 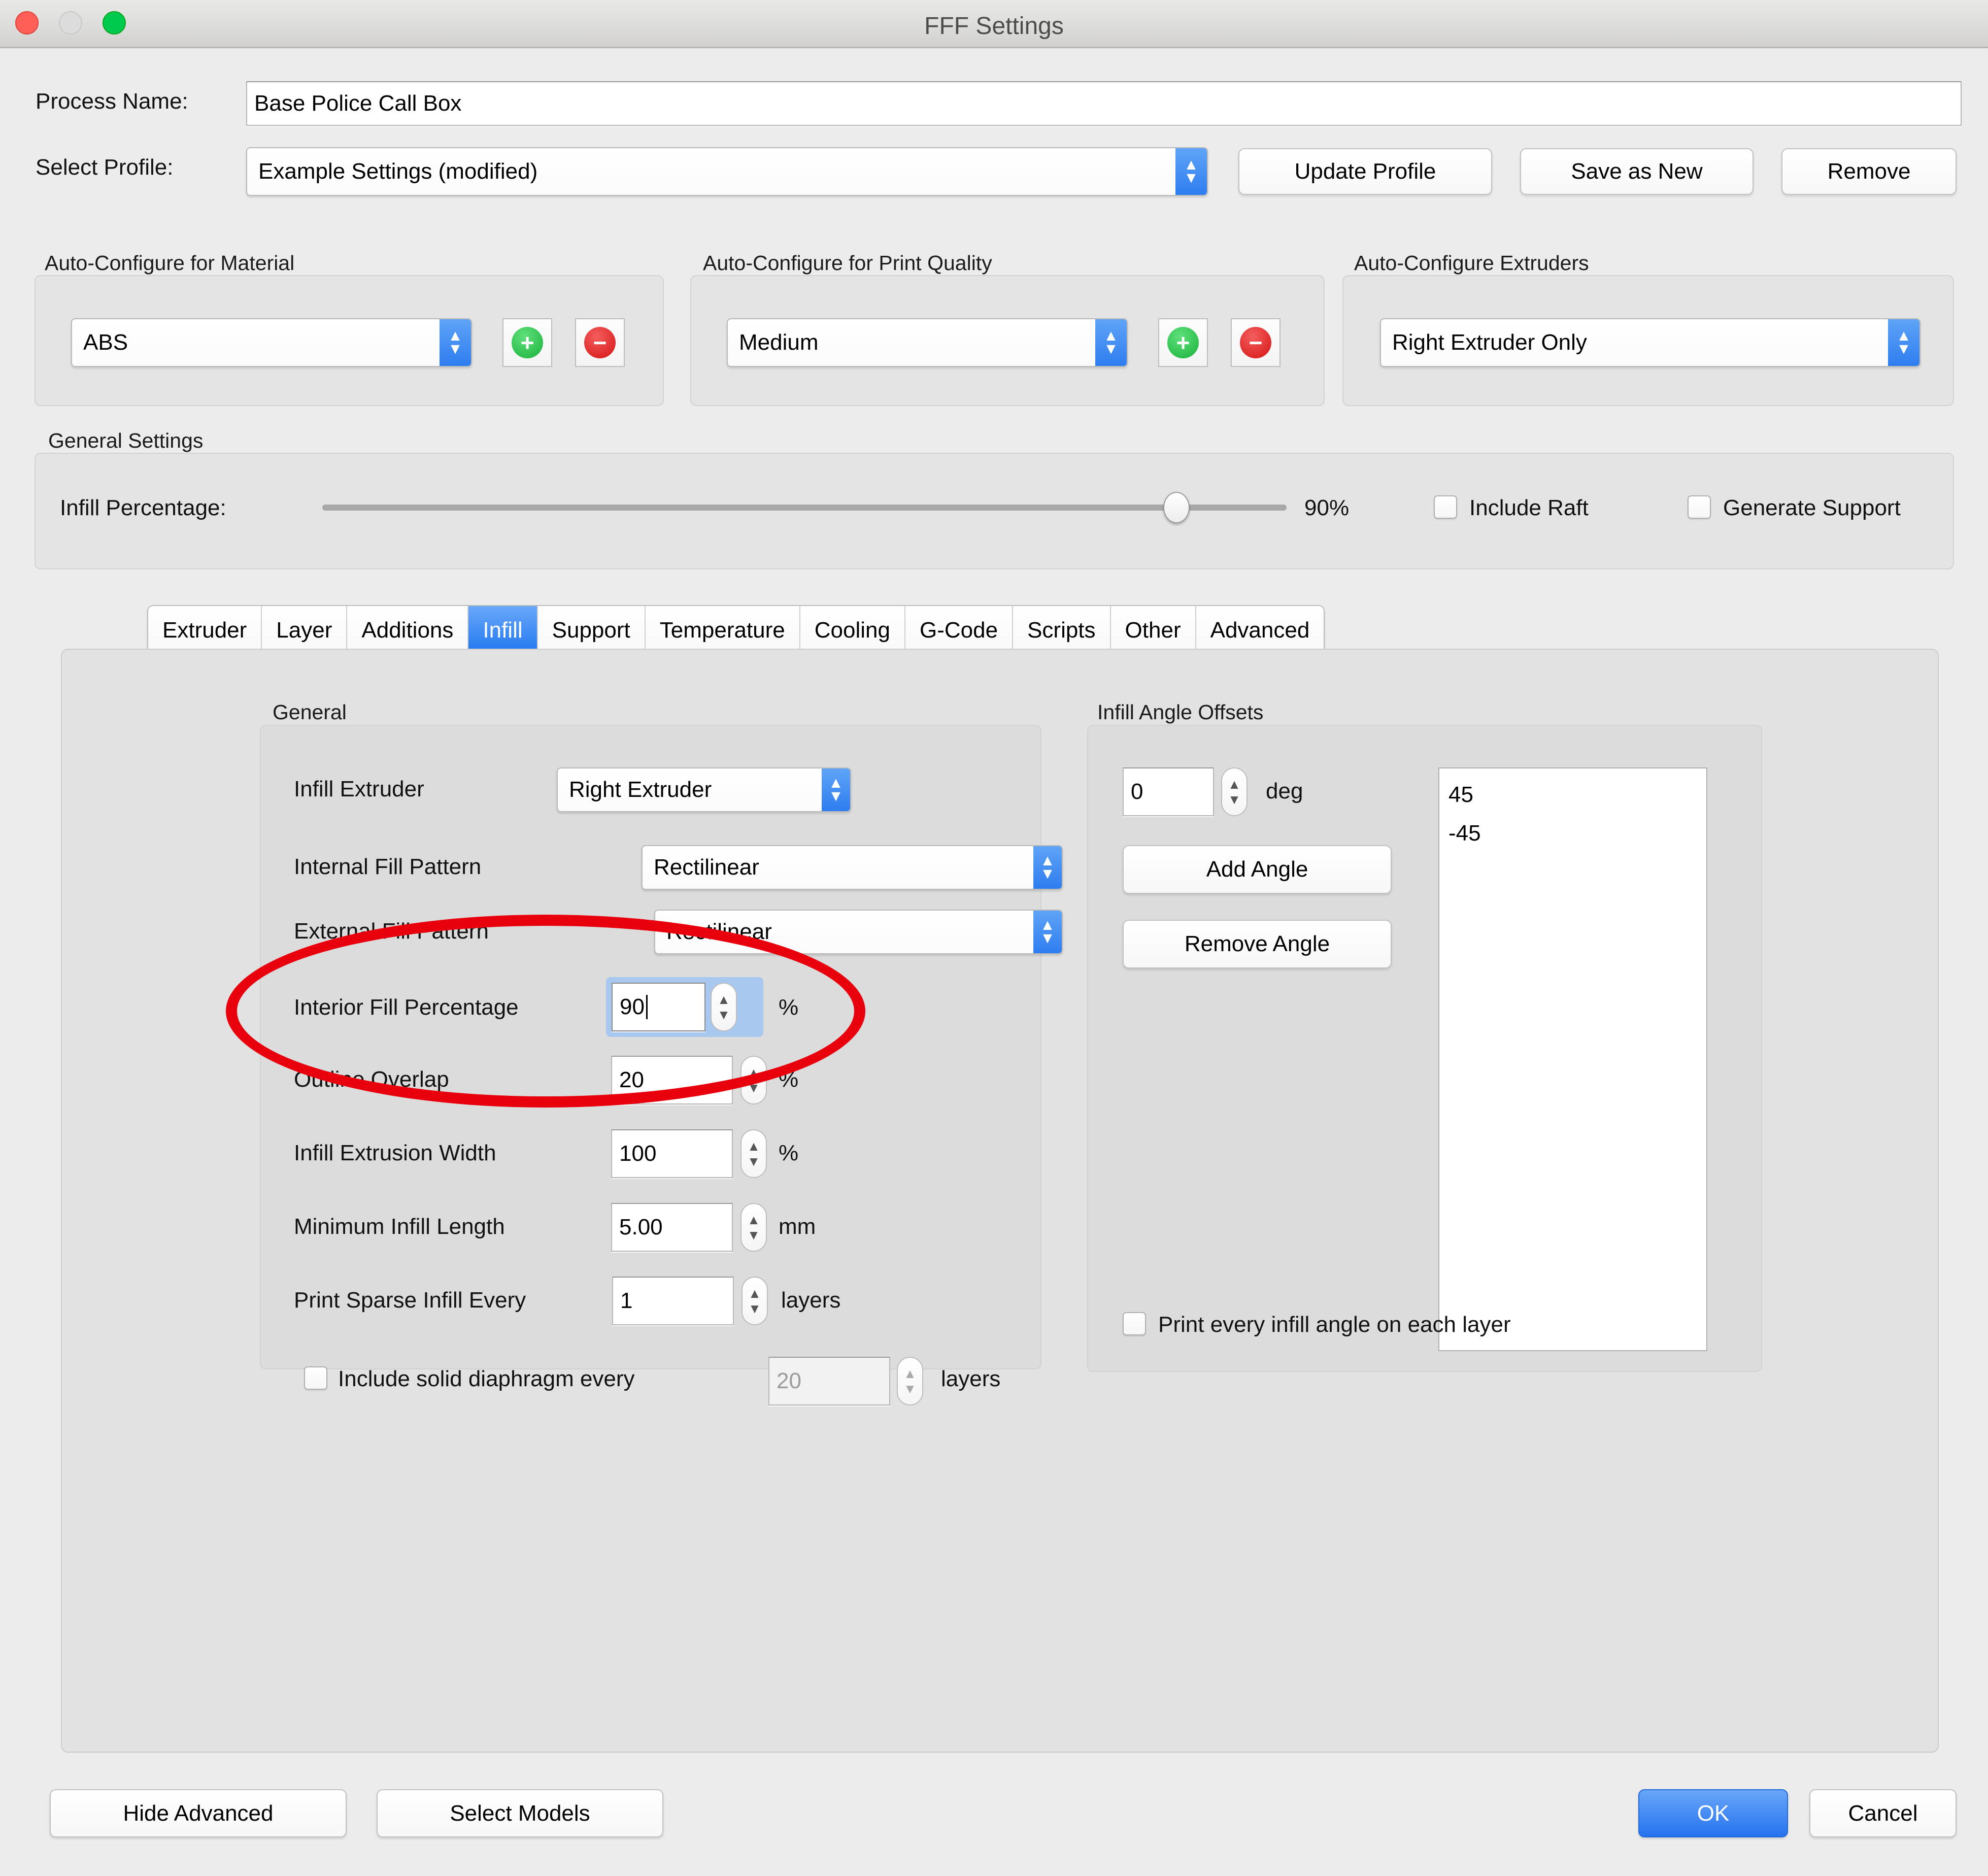 What do you see at coordinates (927, 342) in the screenshot?
I see `print-quality-dropdown: Medium ▲ ▼` at bounding box center [927, 342].